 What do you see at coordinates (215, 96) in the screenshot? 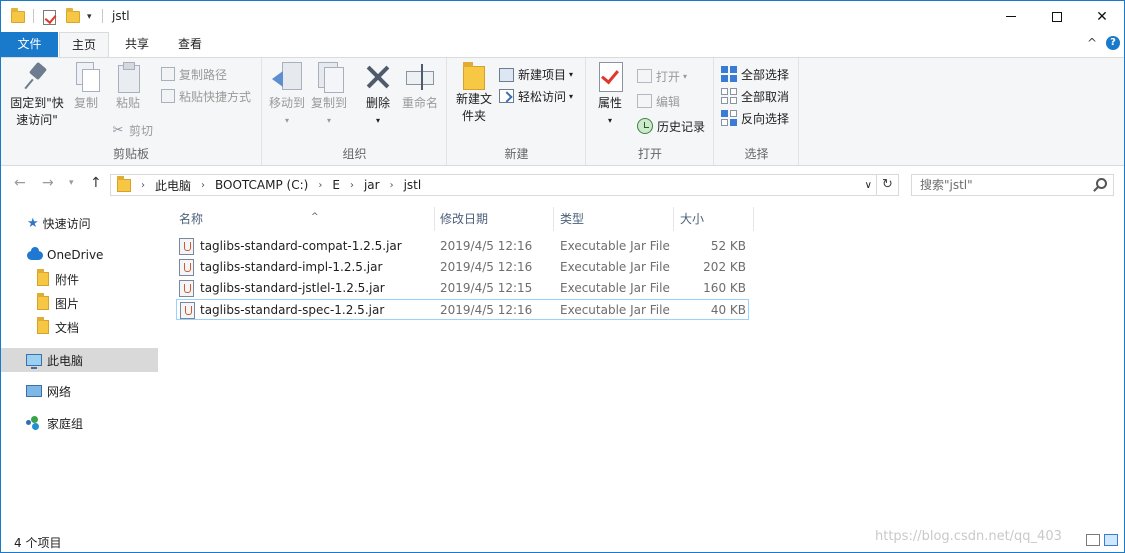
I see `paste-shortcut-label: 粘贴快捷方式` at bounding box center [215, 96].